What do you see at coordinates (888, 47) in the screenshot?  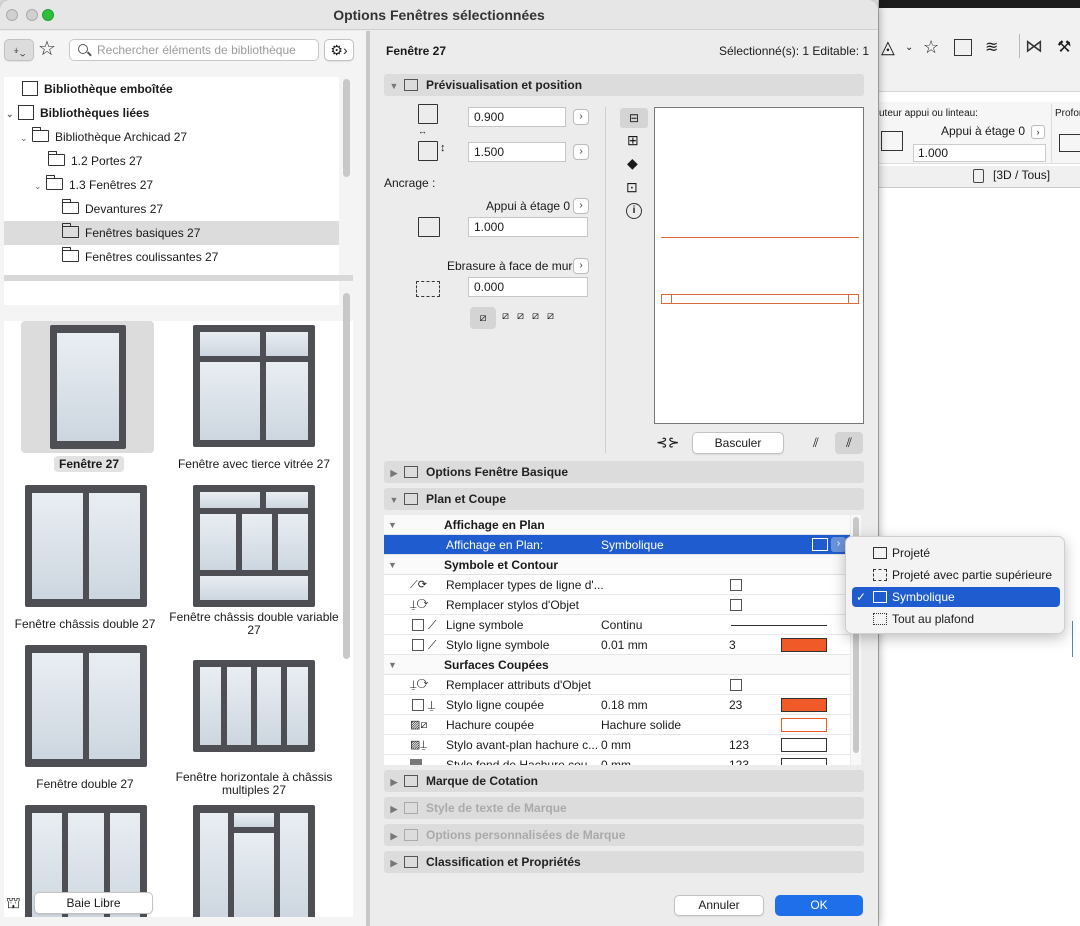 I see `geometry-icon: ◬` at bounding box center [888, 47].